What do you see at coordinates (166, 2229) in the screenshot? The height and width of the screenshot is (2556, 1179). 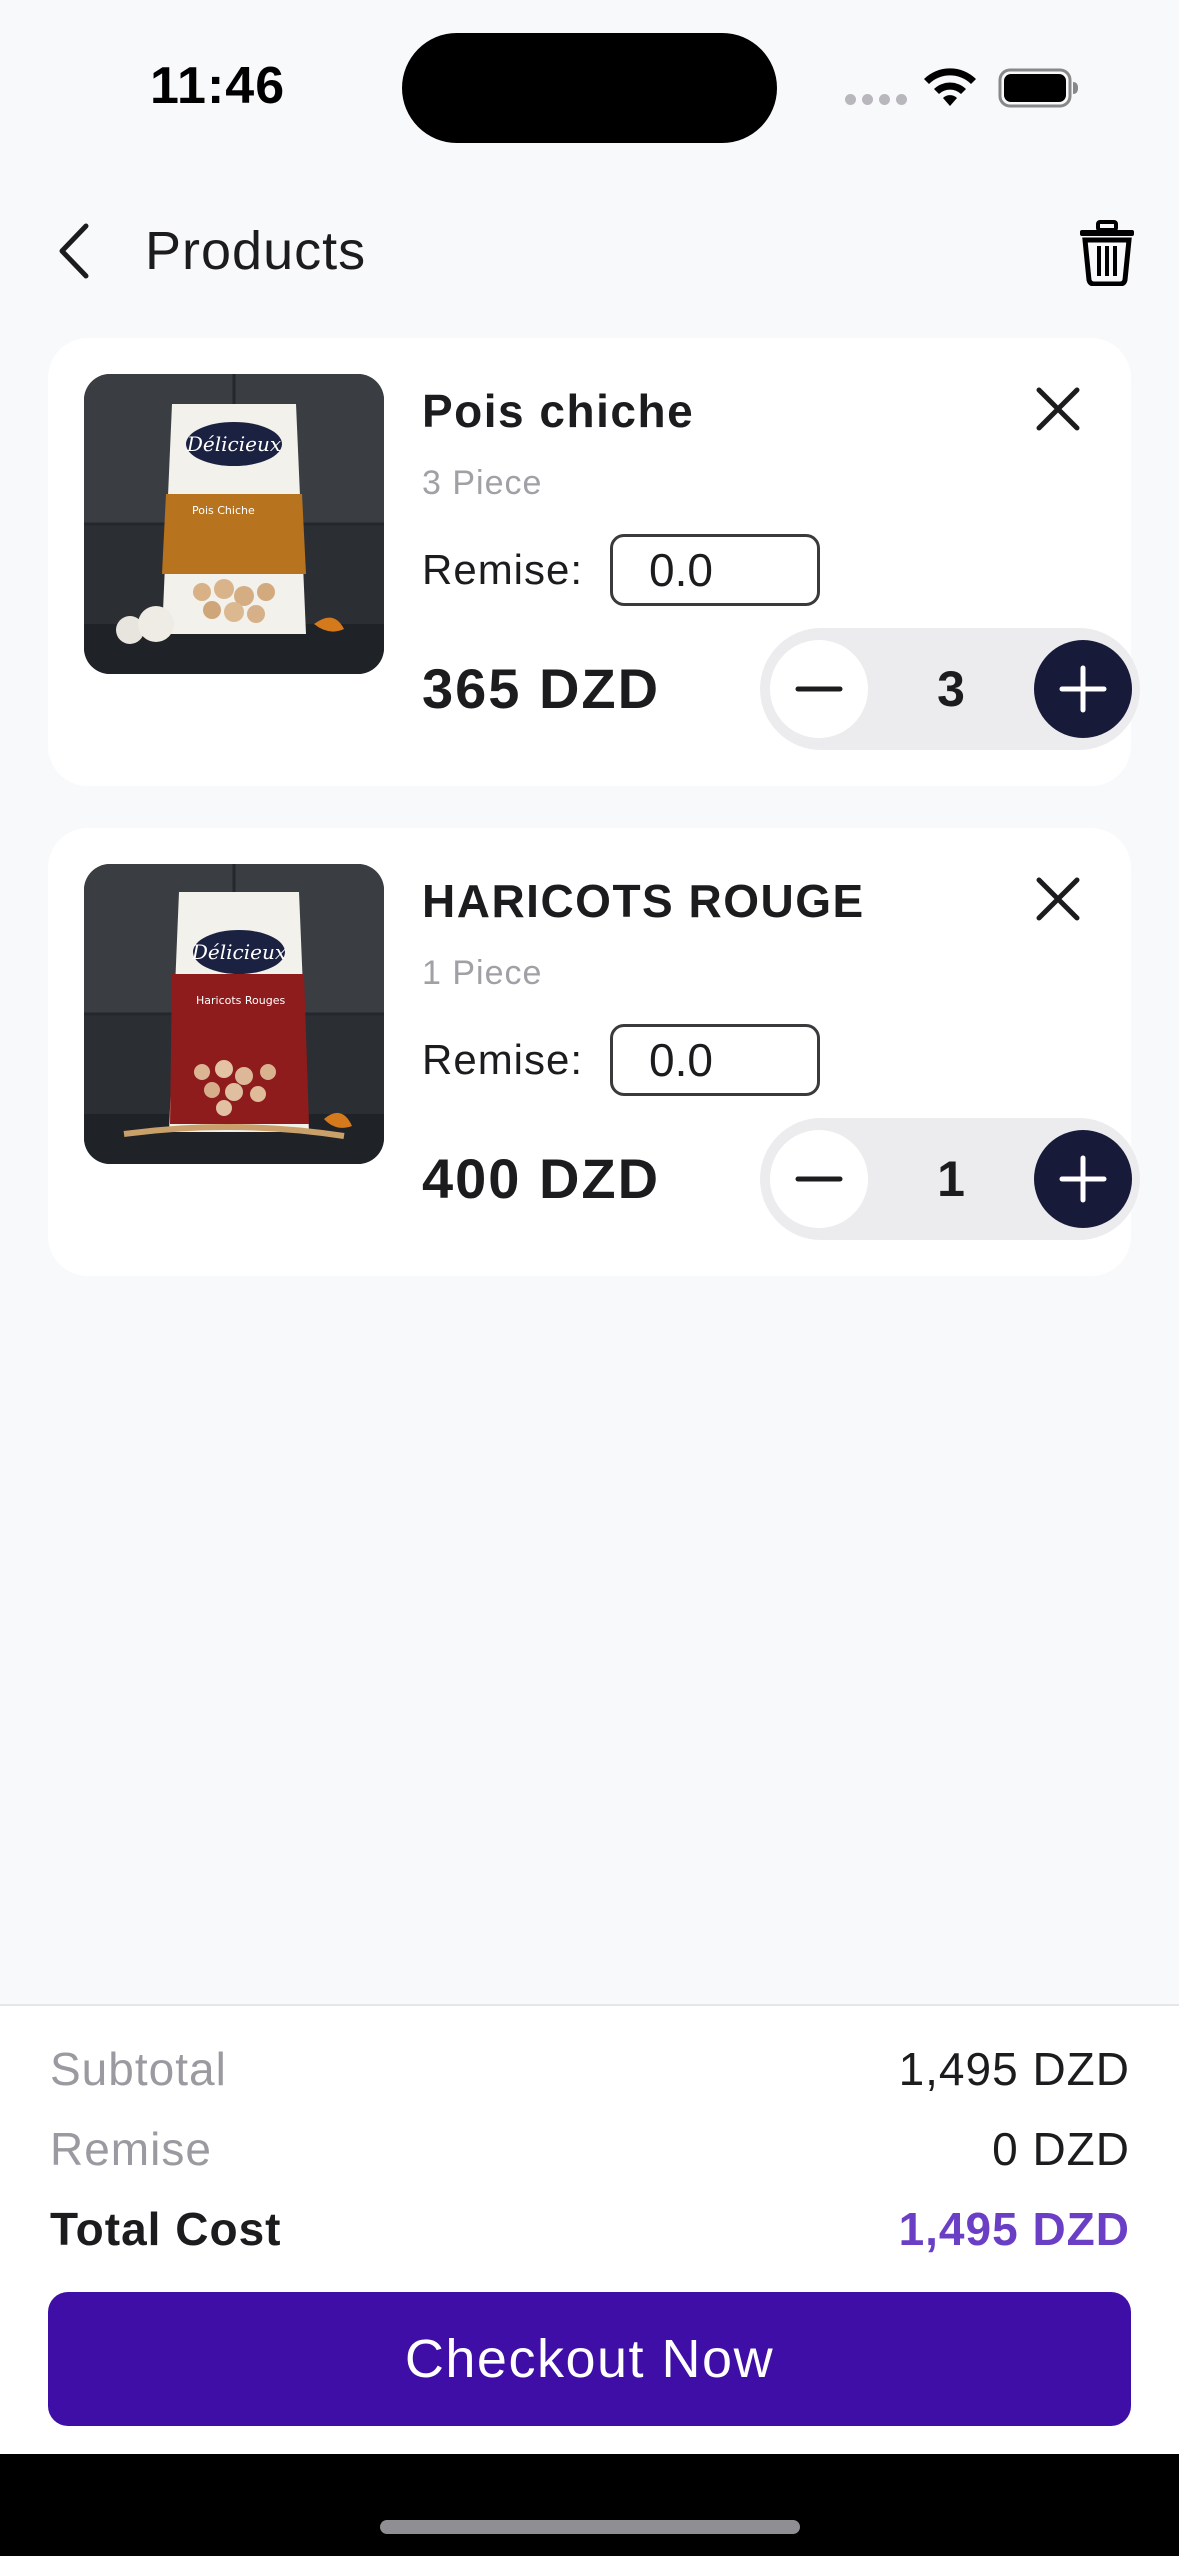 I see `total-label: Total Cost` at bounding box center [166, 2229].